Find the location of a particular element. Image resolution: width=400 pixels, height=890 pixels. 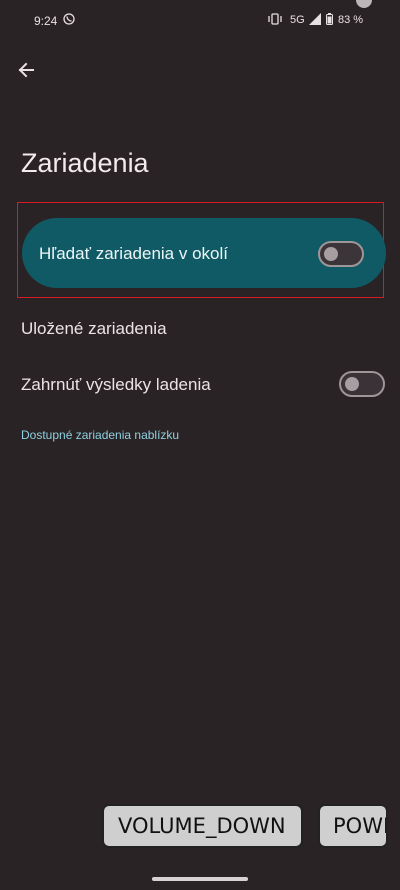

scan-nearby-devices-card: Hľadať zariadenia v okolí is located at coordinates (204, 253).